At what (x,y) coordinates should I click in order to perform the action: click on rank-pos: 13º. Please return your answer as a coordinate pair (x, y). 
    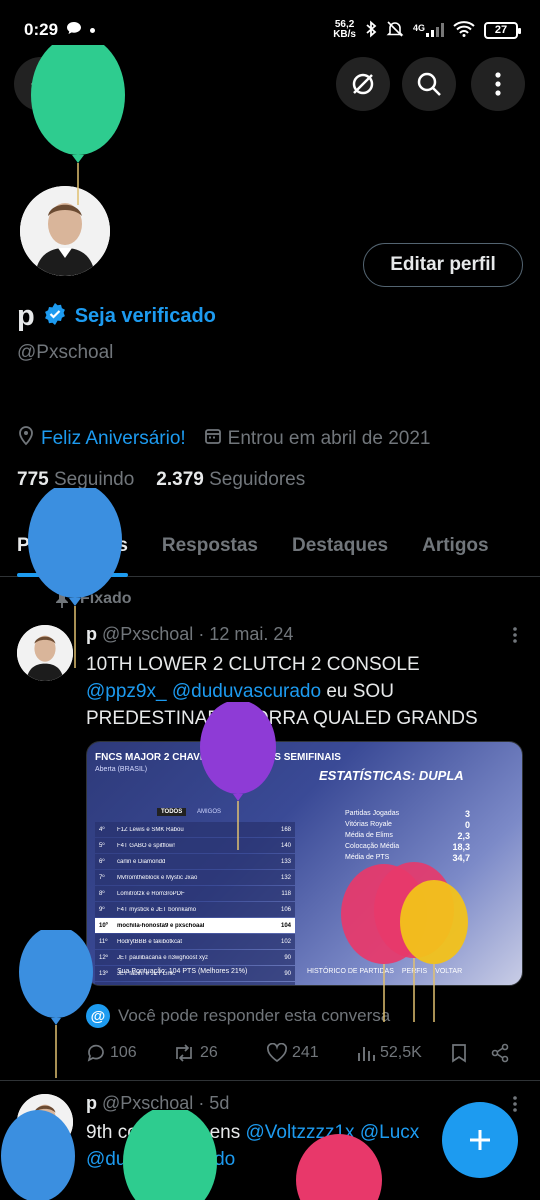
    Looking at the image, I should click on (103, 973).